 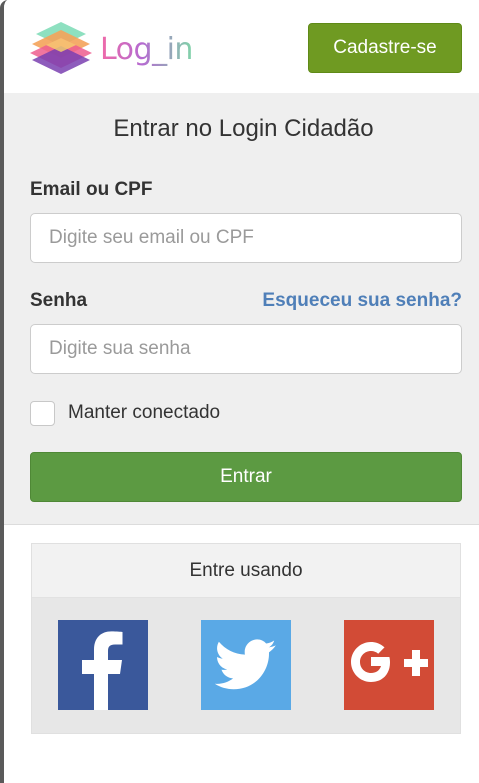 I want to click on facebook-login-button, so click(x=103, y=665).